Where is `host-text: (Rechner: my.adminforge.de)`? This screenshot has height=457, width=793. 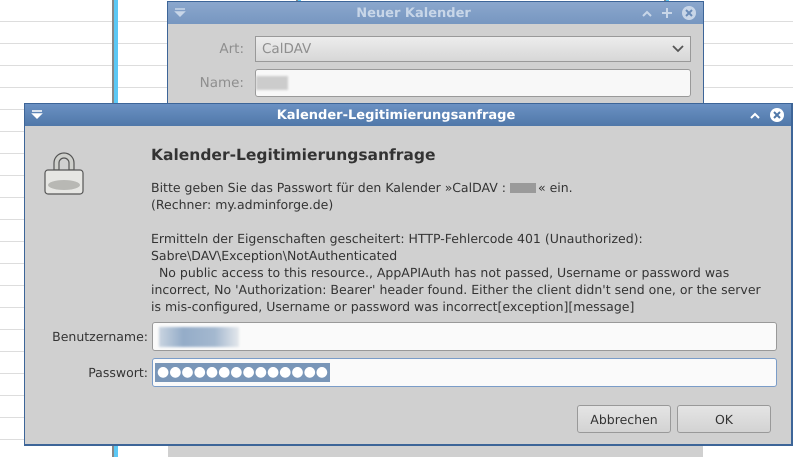
host-text: (Rechner: my.adminforge.de) is located at coordinates (242, 204).